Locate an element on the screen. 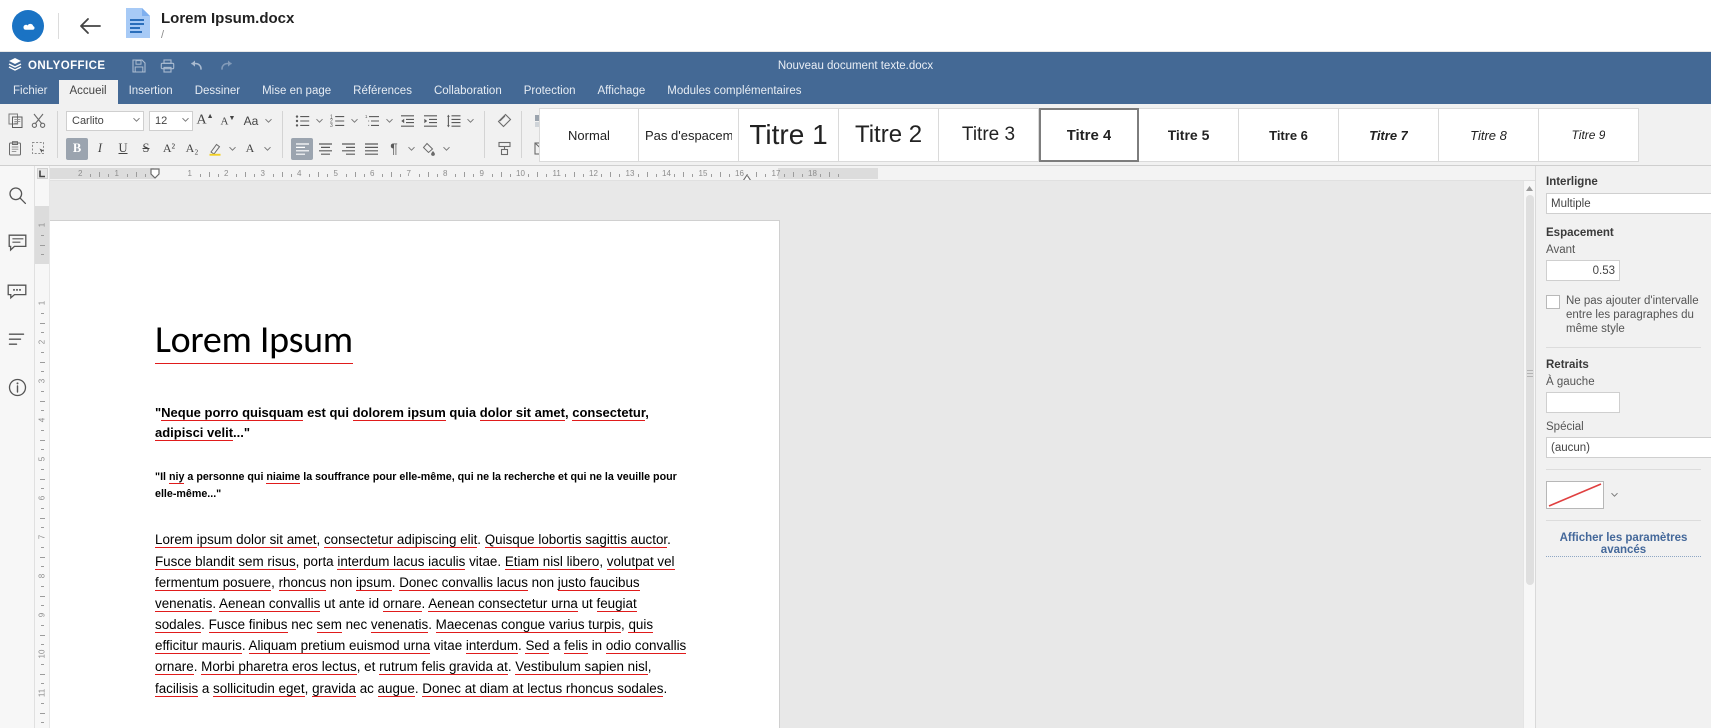  style-titre-8: Titre 8 is located at coordinates (1489, 135).